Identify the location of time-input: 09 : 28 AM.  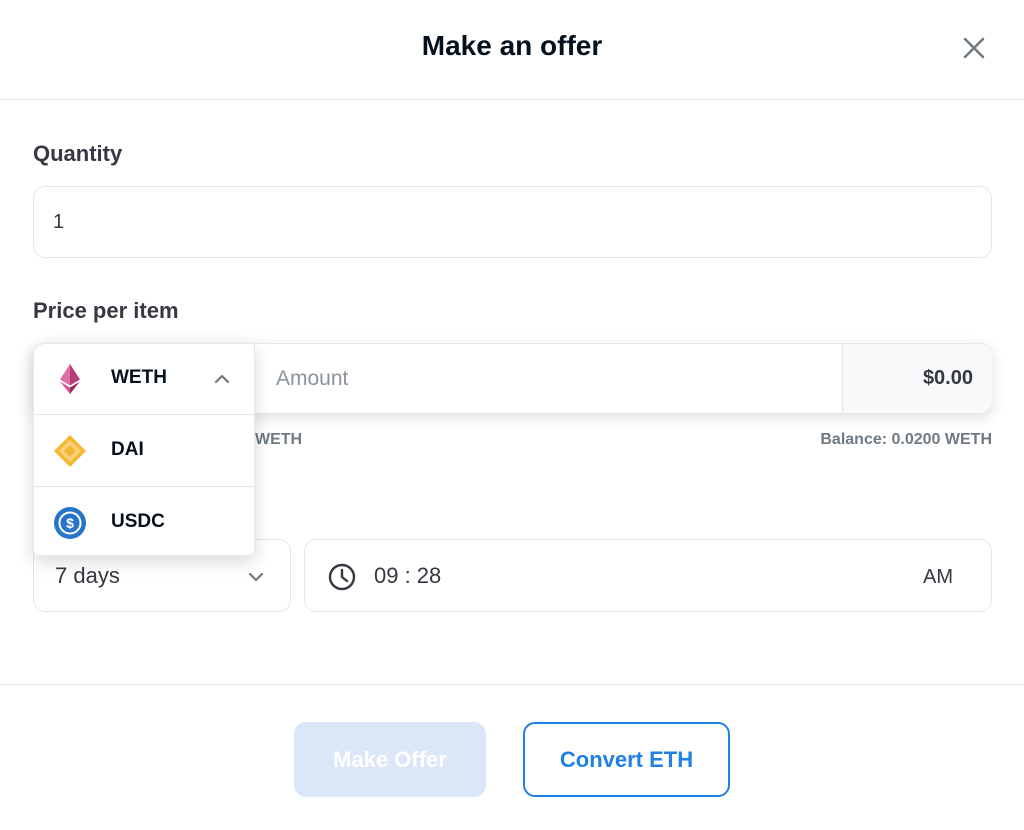
(648, 575).